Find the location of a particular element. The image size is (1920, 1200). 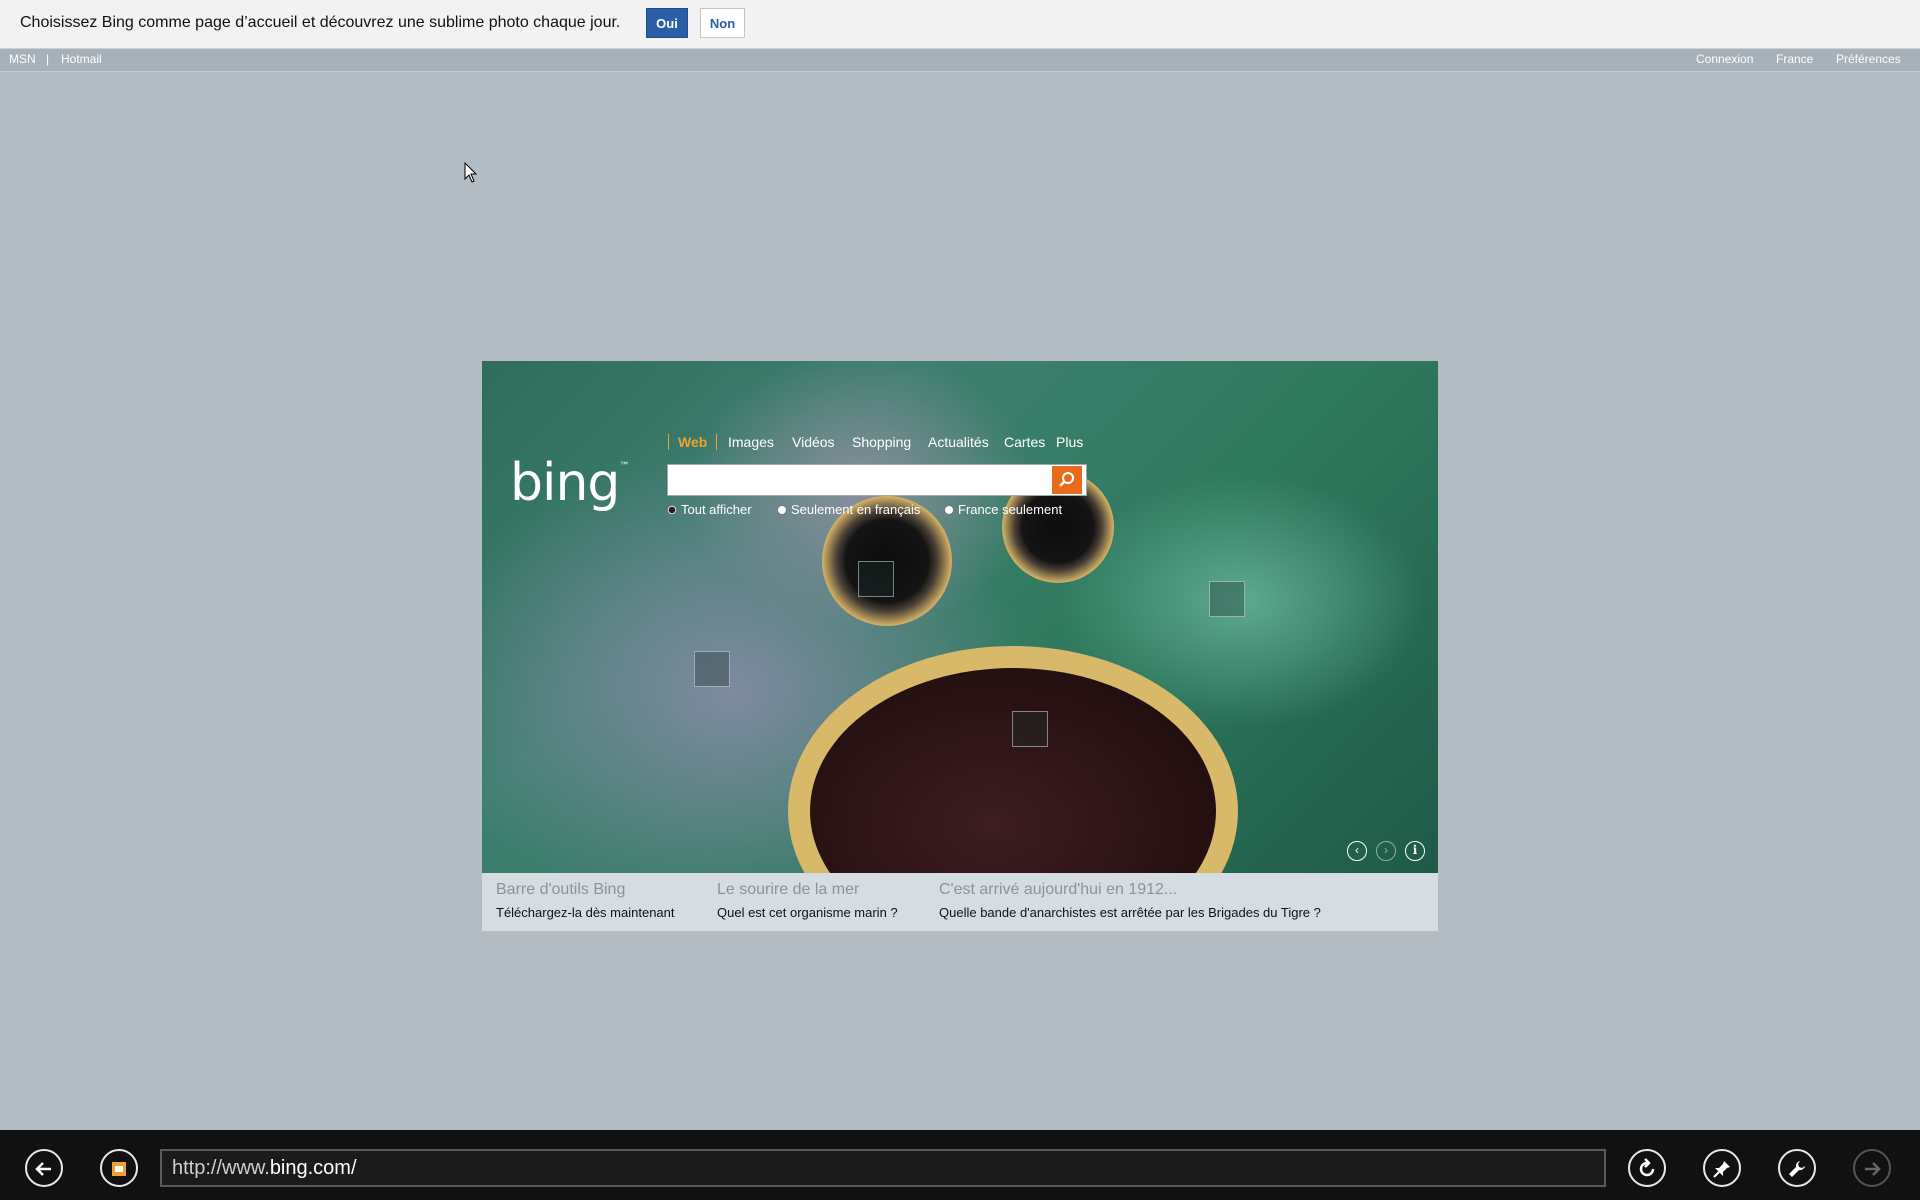

info-icon: i is located at coordinates (1415, 850).